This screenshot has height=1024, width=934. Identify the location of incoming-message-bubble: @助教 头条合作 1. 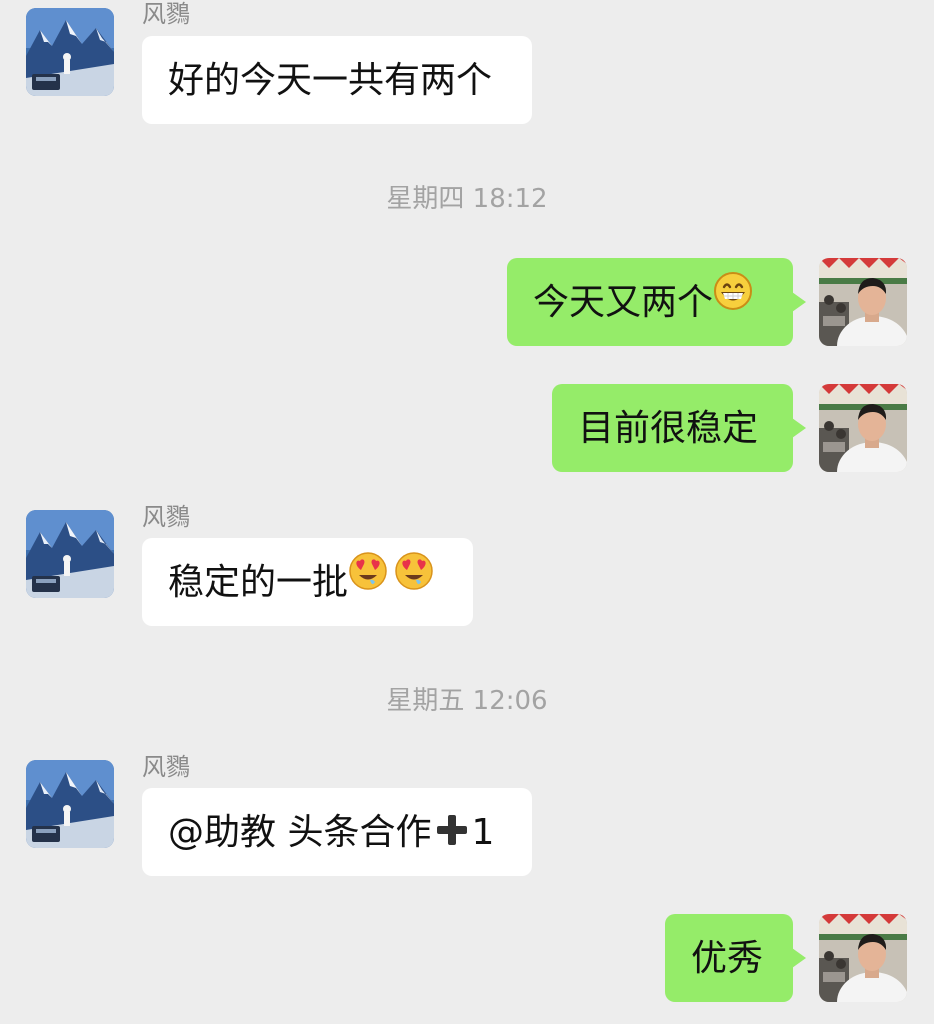
(337, 832).